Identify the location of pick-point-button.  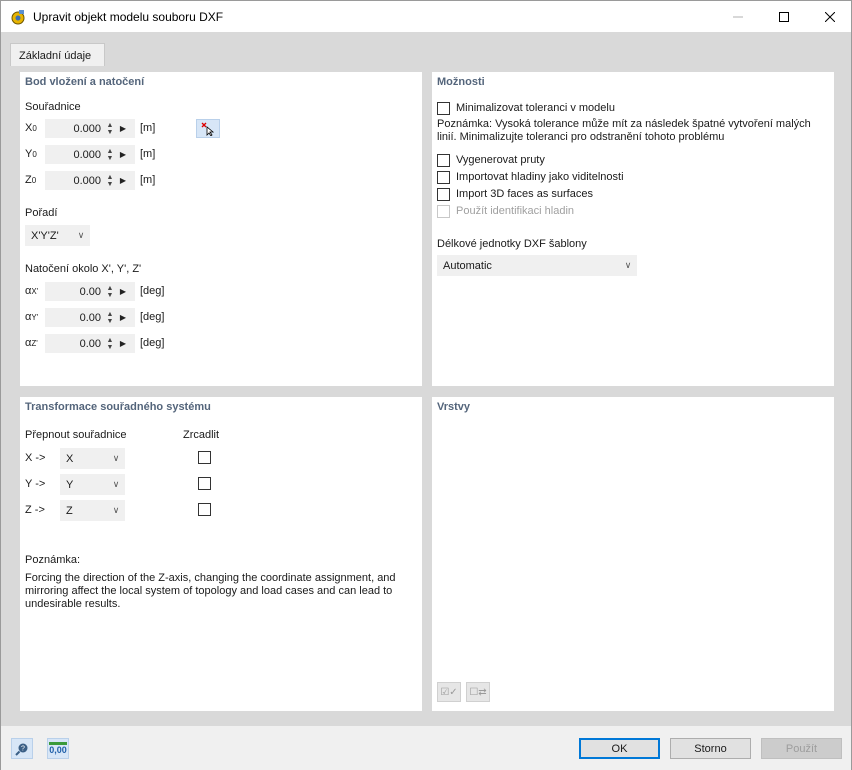
(208, 128).